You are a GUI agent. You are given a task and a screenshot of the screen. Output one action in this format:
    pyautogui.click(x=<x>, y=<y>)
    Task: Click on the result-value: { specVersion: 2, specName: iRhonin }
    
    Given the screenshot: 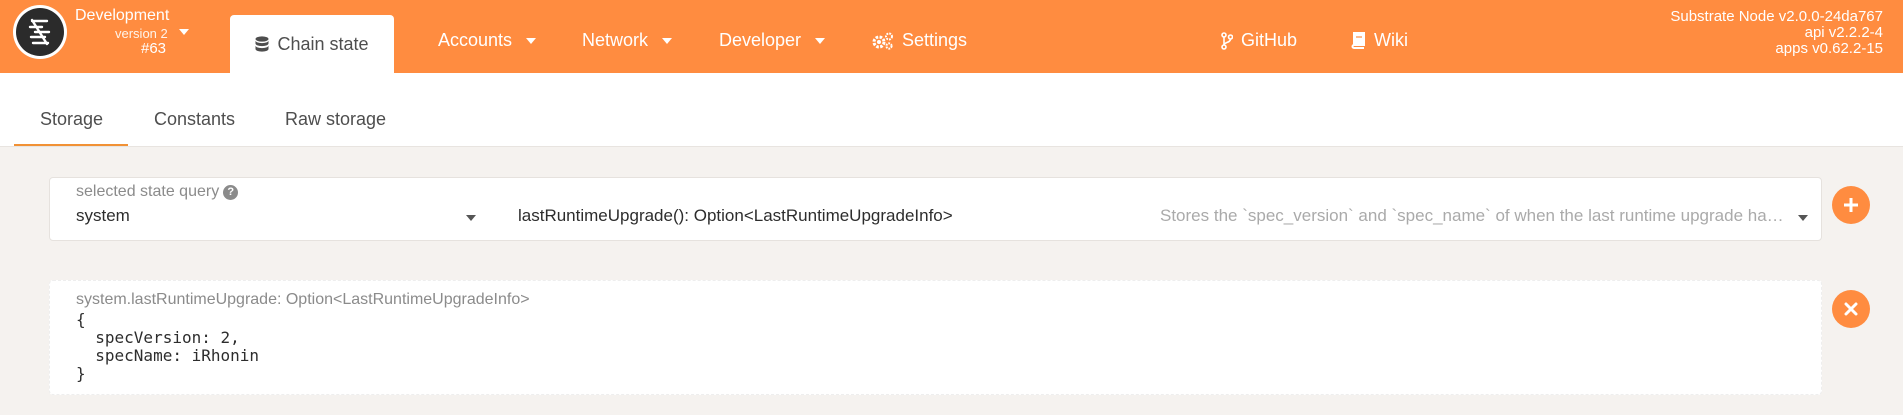 What is the action you would take?
    pyautogui.click(x=168, y=346)
    